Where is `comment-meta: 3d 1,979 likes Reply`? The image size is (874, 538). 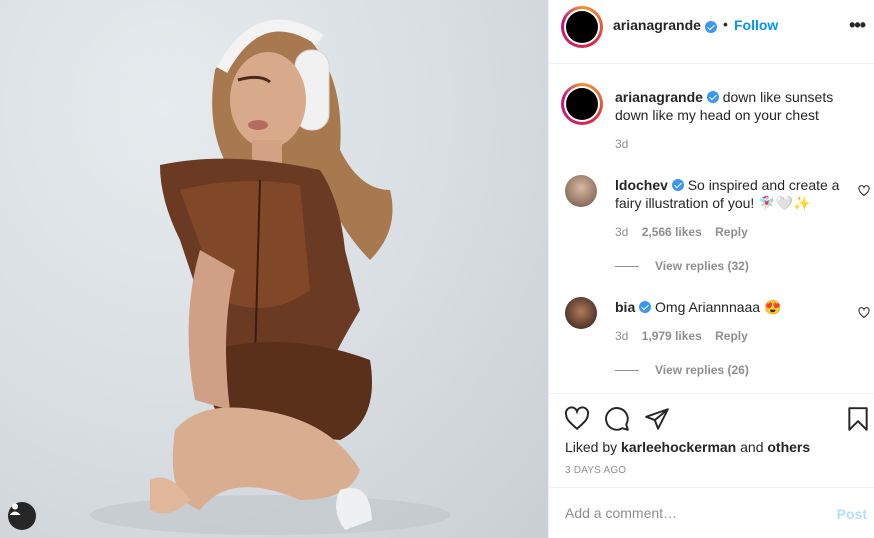 comment-meta: 3d 1,979 likes Reply is located at coordinates (681, 336).